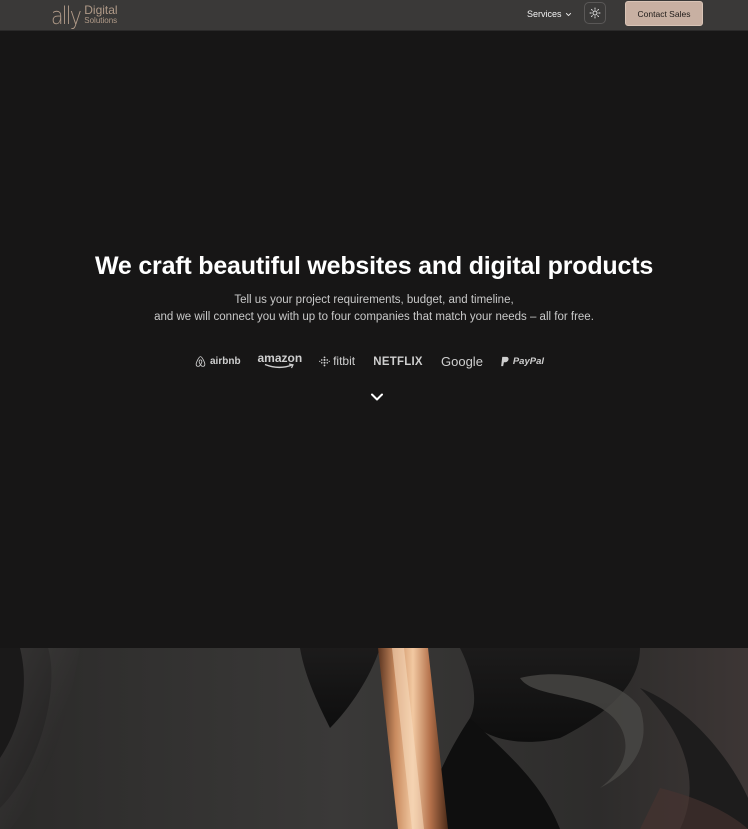 The image size is (748, 829). What do you see at coordinates (504, 361) in the screenshot?
I see `paypal-icon` at bounding box center [504, 361].